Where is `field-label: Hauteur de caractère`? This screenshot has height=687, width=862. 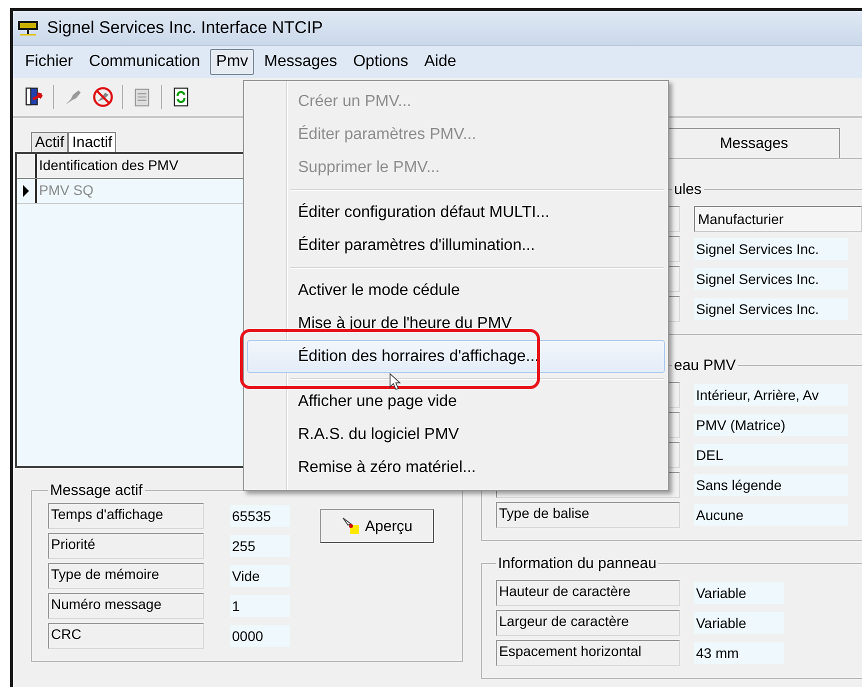
field-label: Hauteur de caractère is located at coordinates (588, 593).